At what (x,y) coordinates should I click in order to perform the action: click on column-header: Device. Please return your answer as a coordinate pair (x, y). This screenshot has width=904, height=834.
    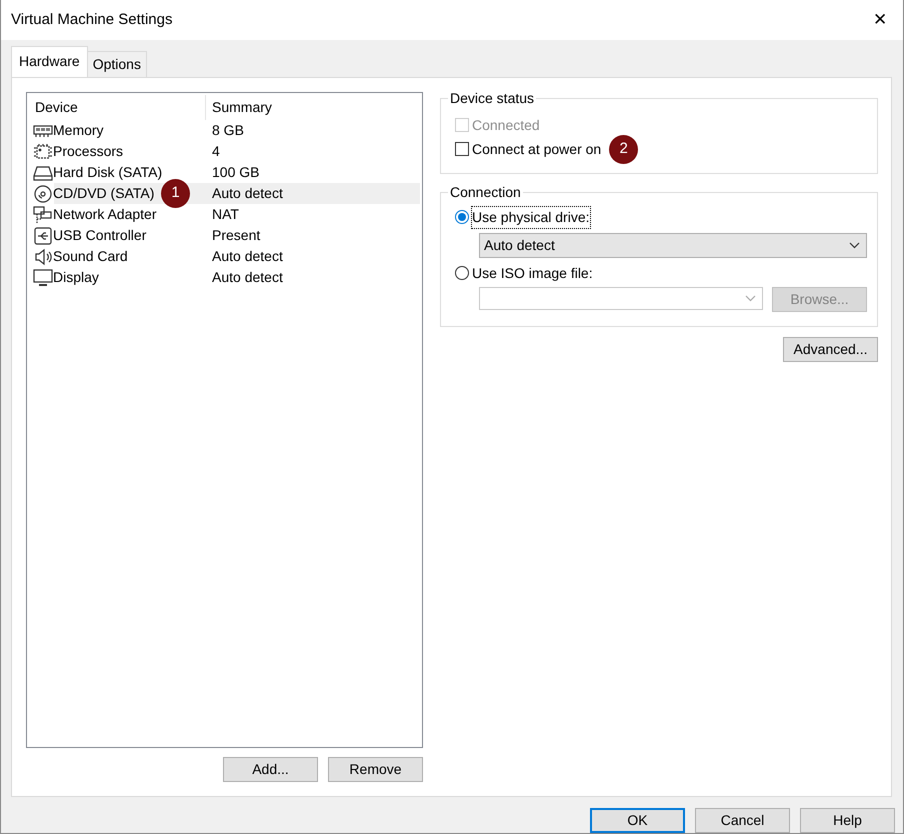
    Looking at the image, I should click on (117, 107).